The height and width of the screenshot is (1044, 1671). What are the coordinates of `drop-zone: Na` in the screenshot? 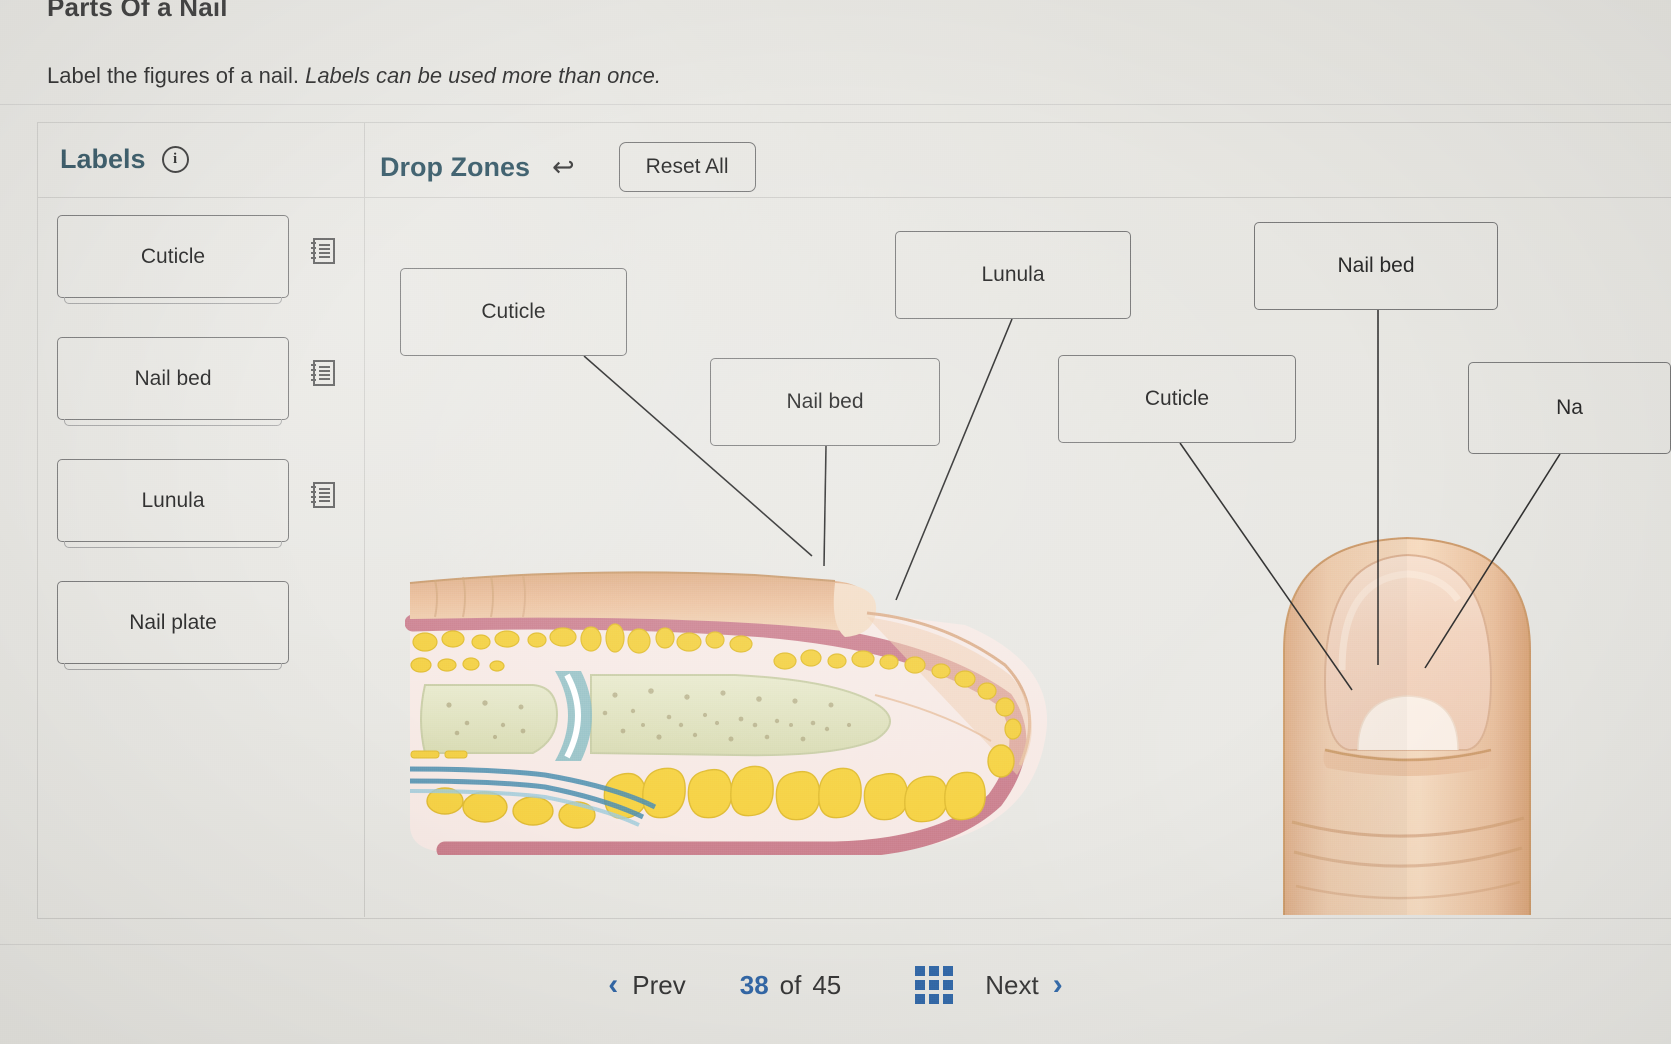 It's located at (1569, 408).